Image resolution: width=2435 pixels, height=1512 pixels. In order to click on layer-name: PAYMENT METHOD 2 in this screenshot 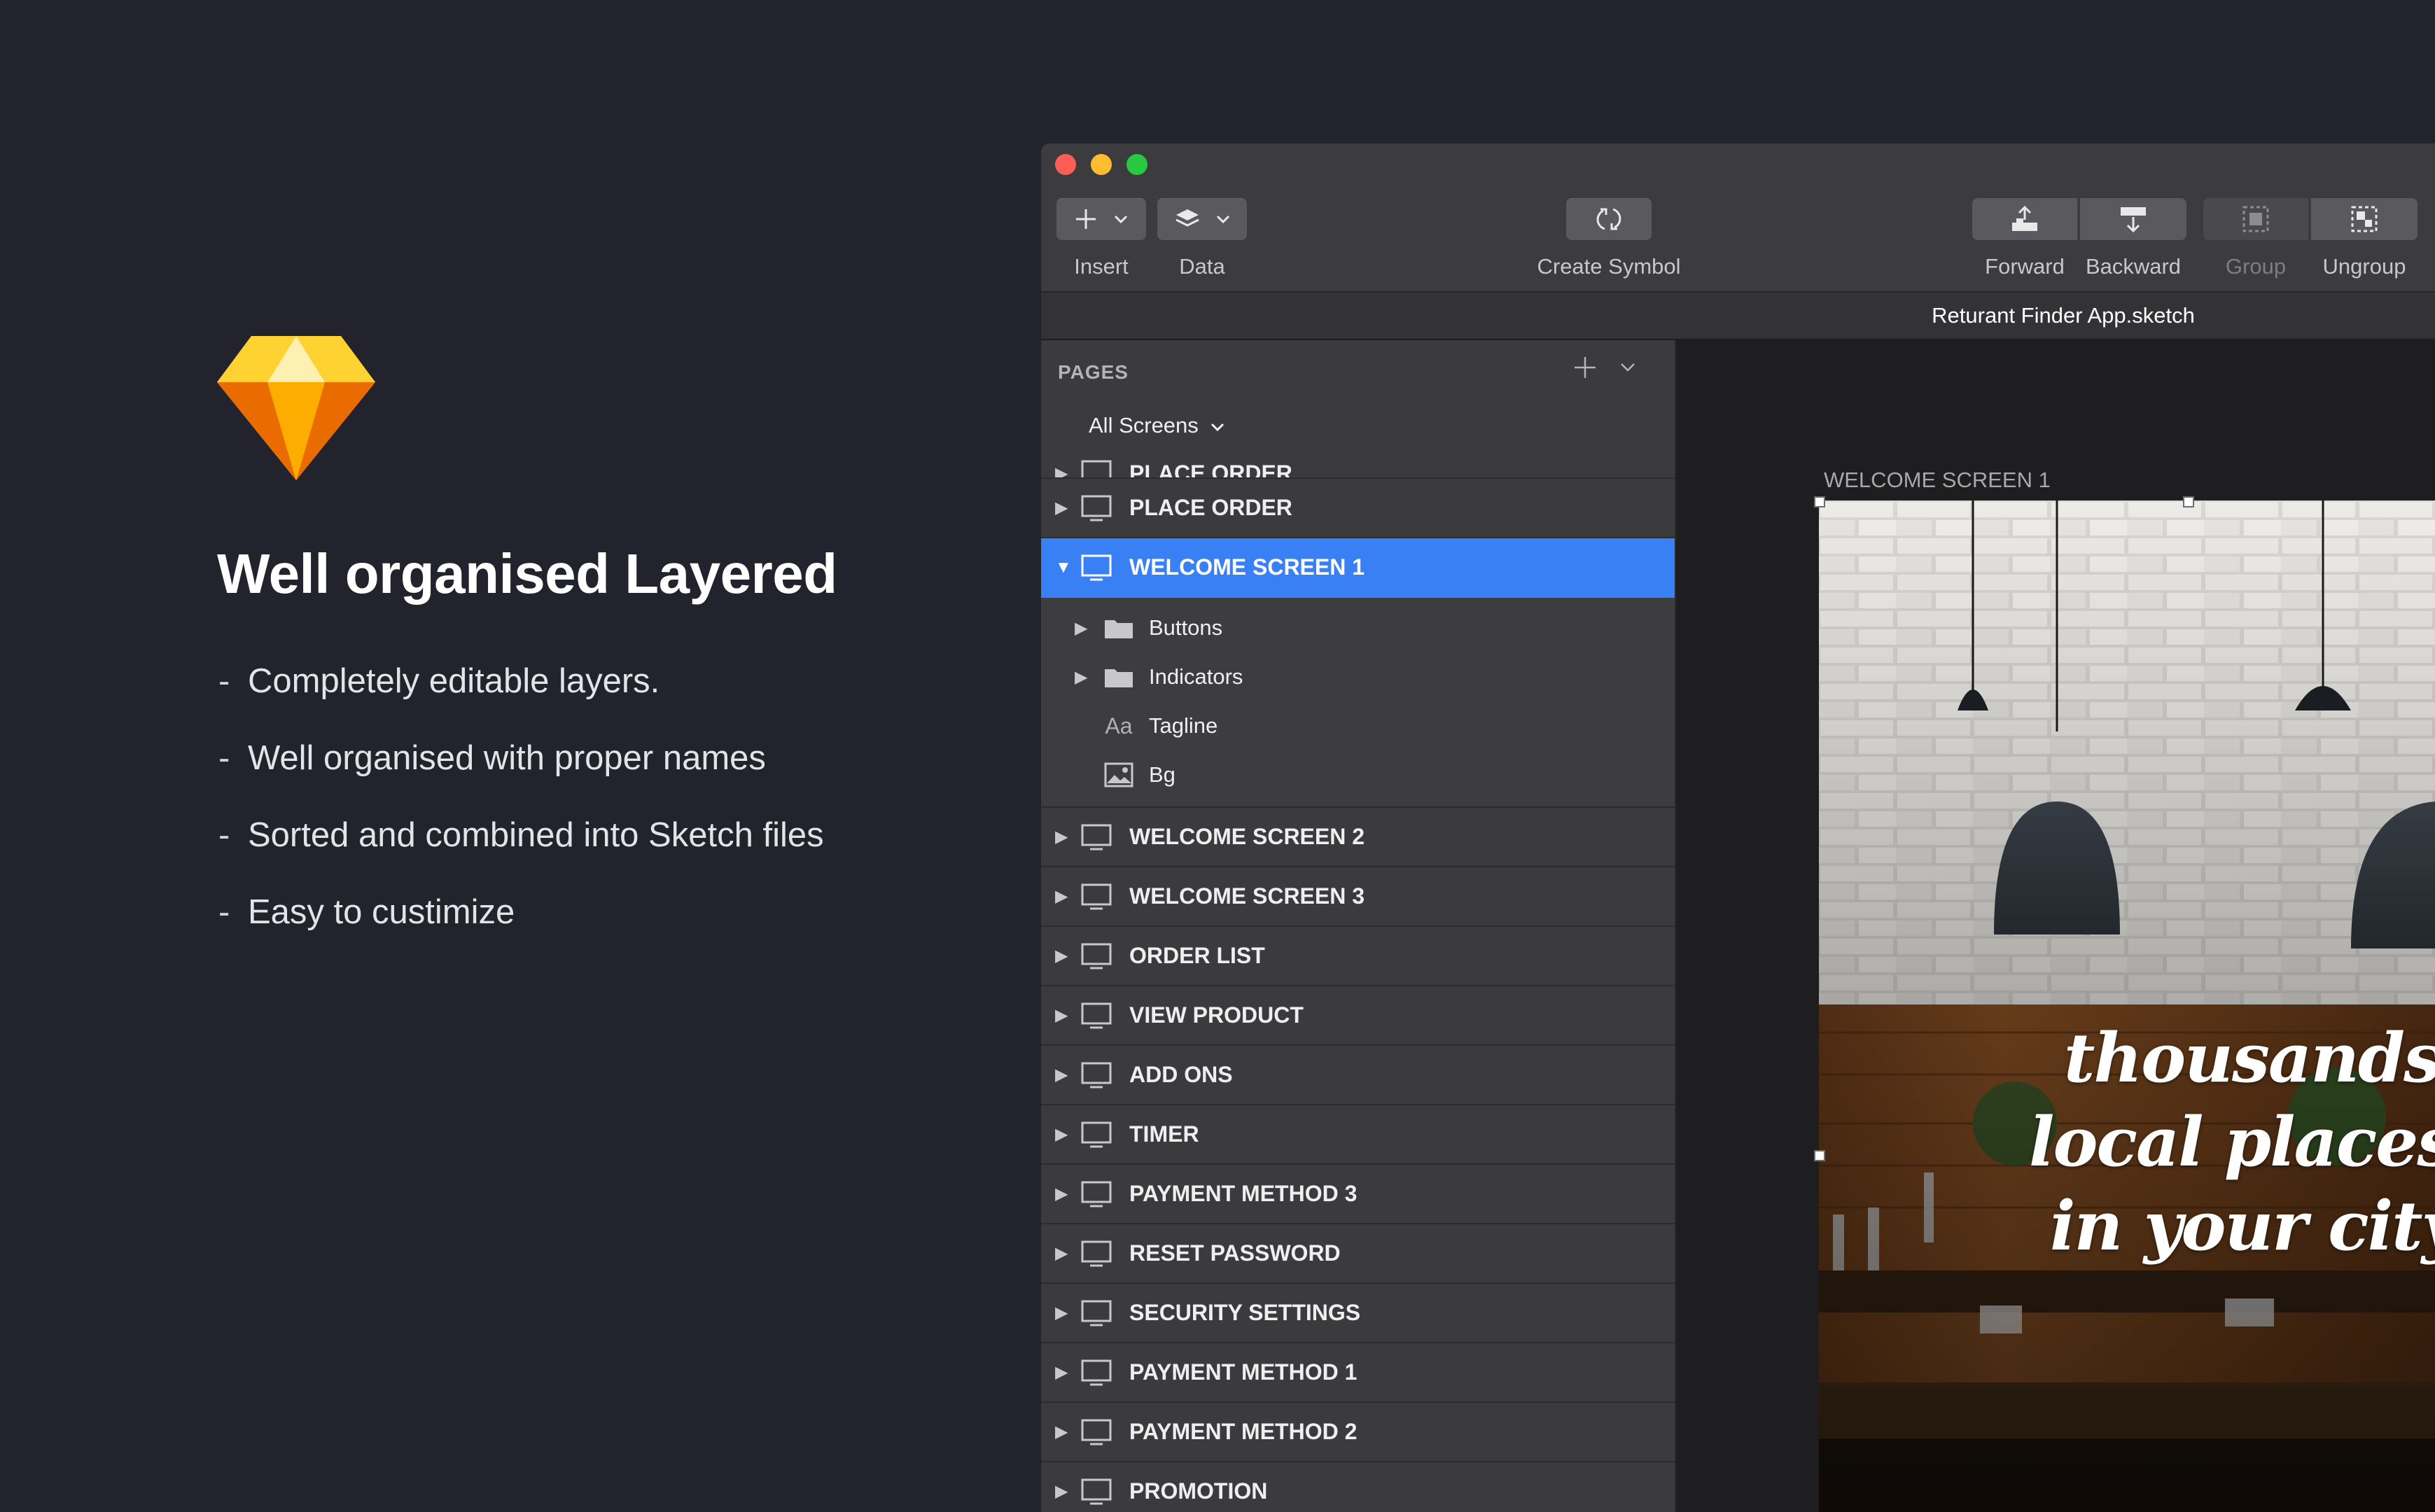, I will do `click(1243, 1431)`.